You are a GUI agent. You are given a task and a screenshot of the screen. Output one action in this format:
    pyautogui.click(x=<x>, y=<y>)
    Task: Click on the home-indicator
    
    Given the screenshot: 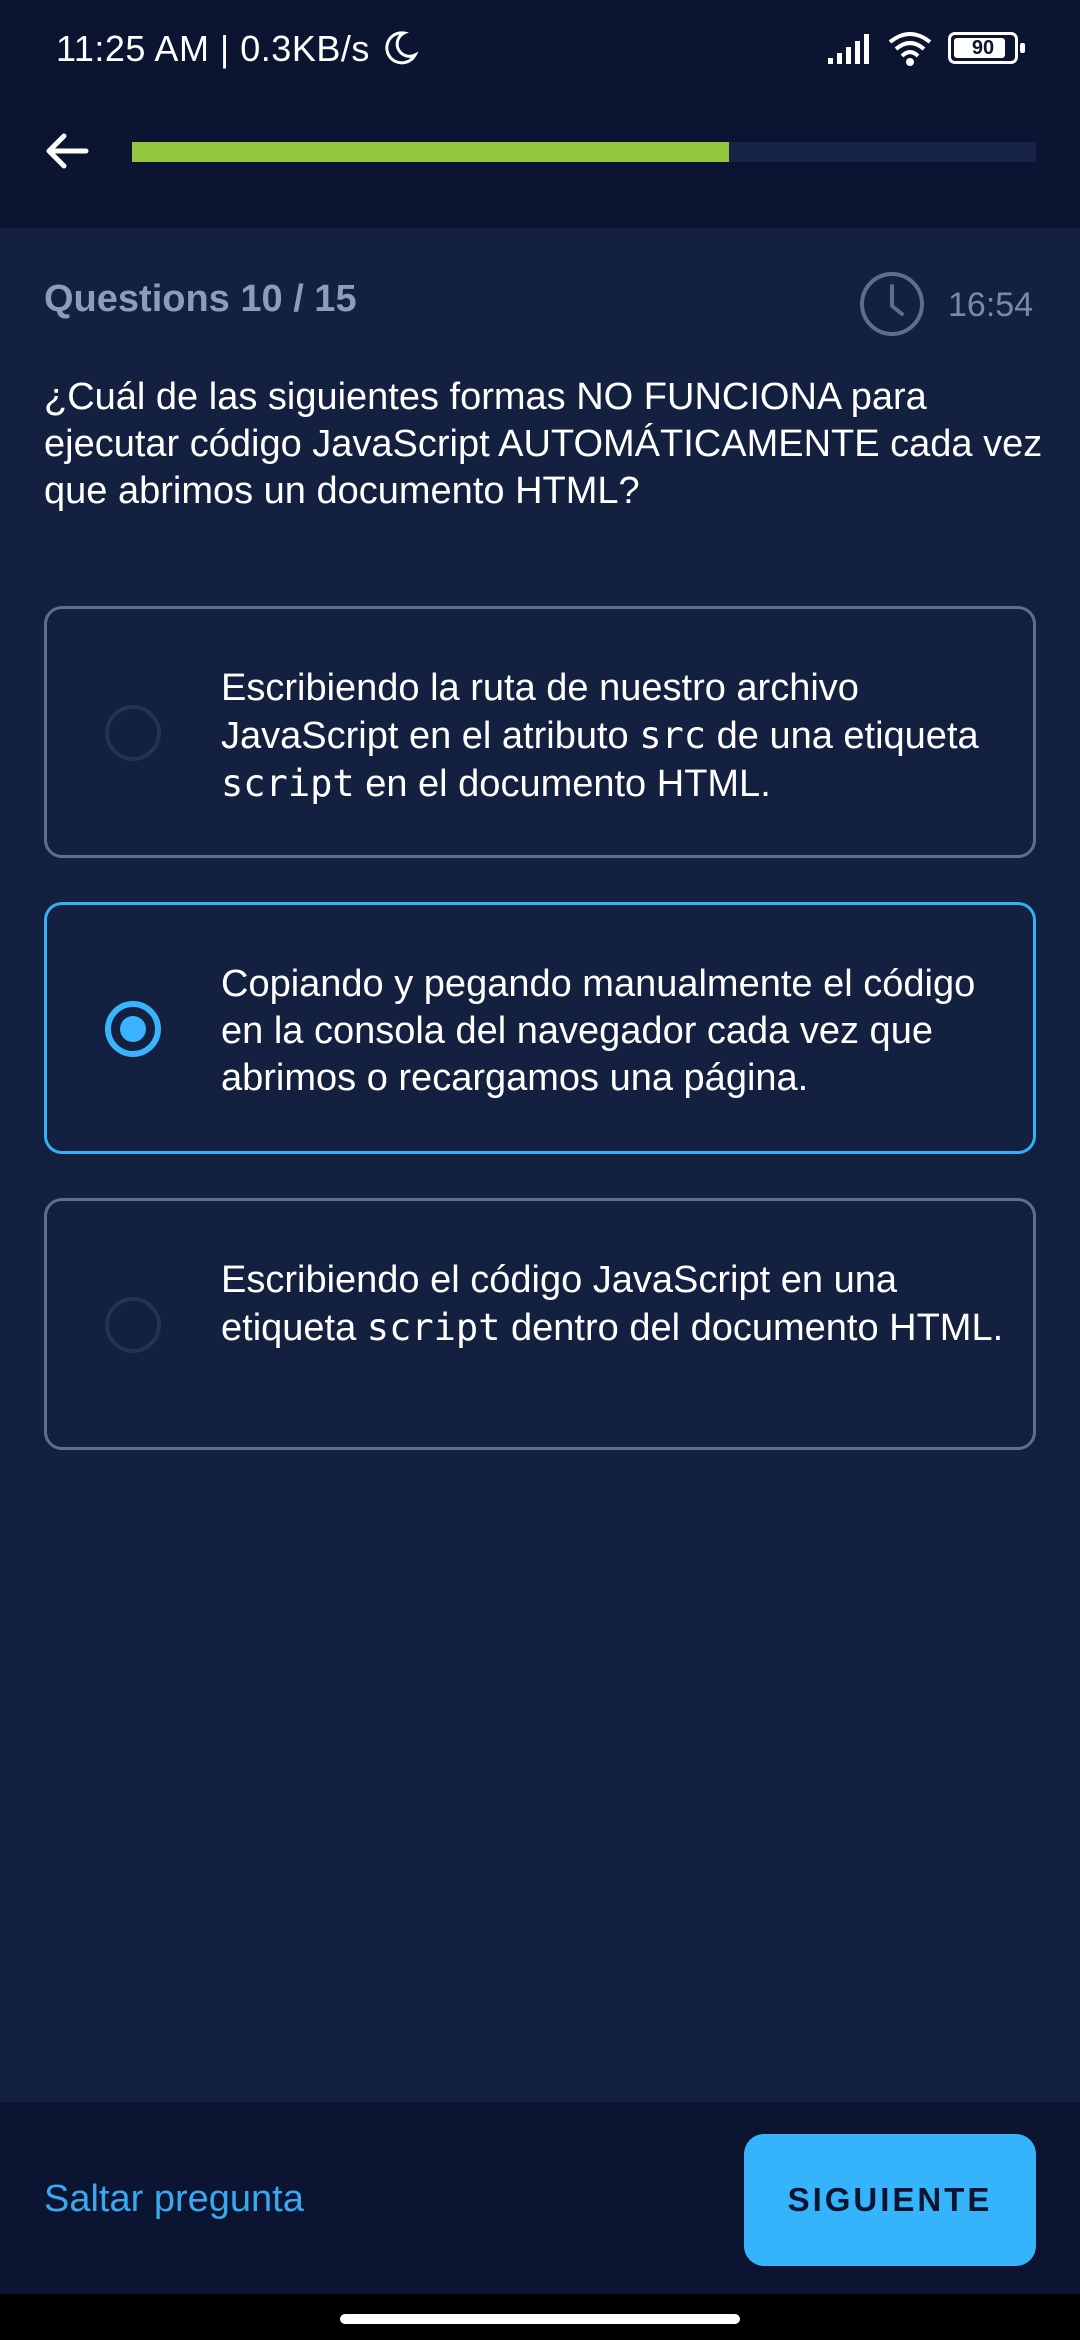 What is the action you would take?
    pyautogui.click(x=540, y=2319)
    